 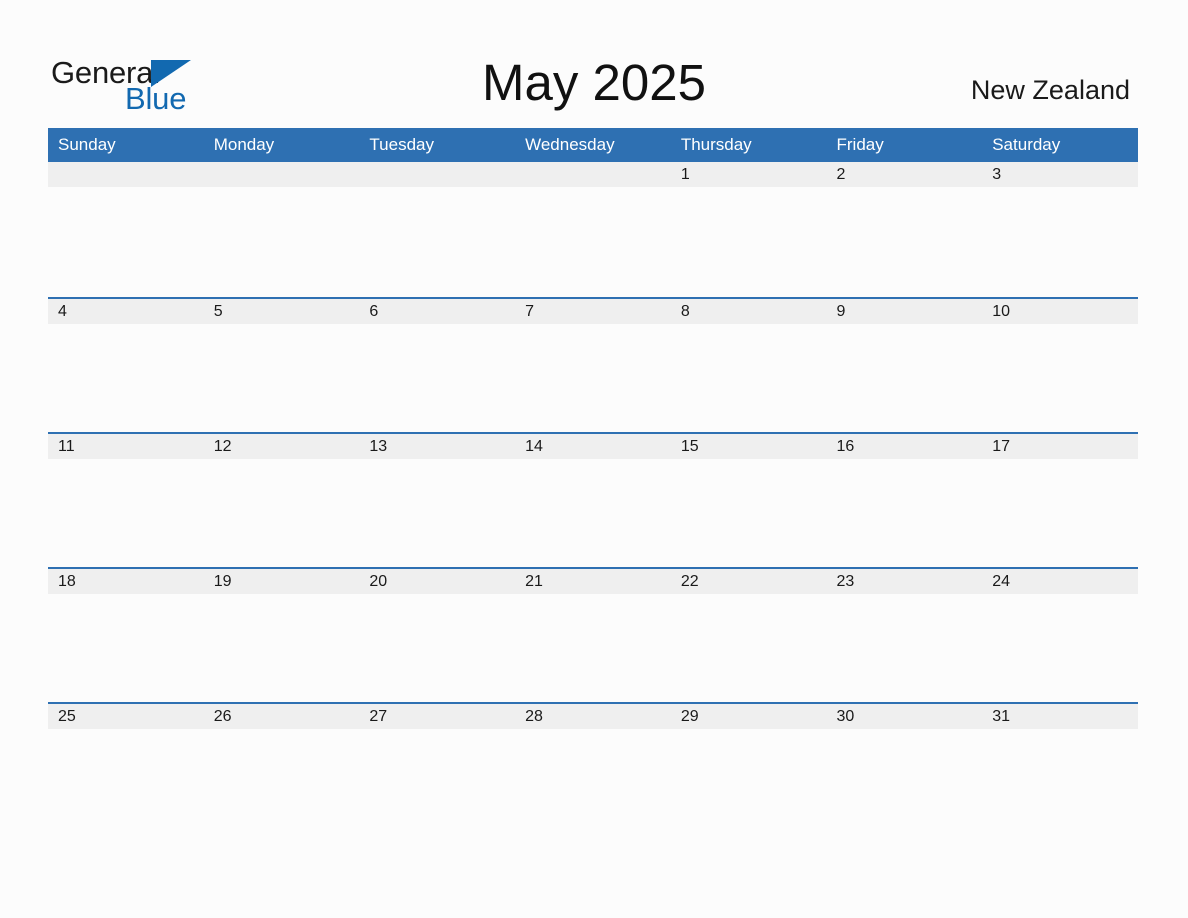 What do you see at coordinates (282, 311) in the screenshot?
I see `calendar-day-5: 5` at bounding box center [282, 311].